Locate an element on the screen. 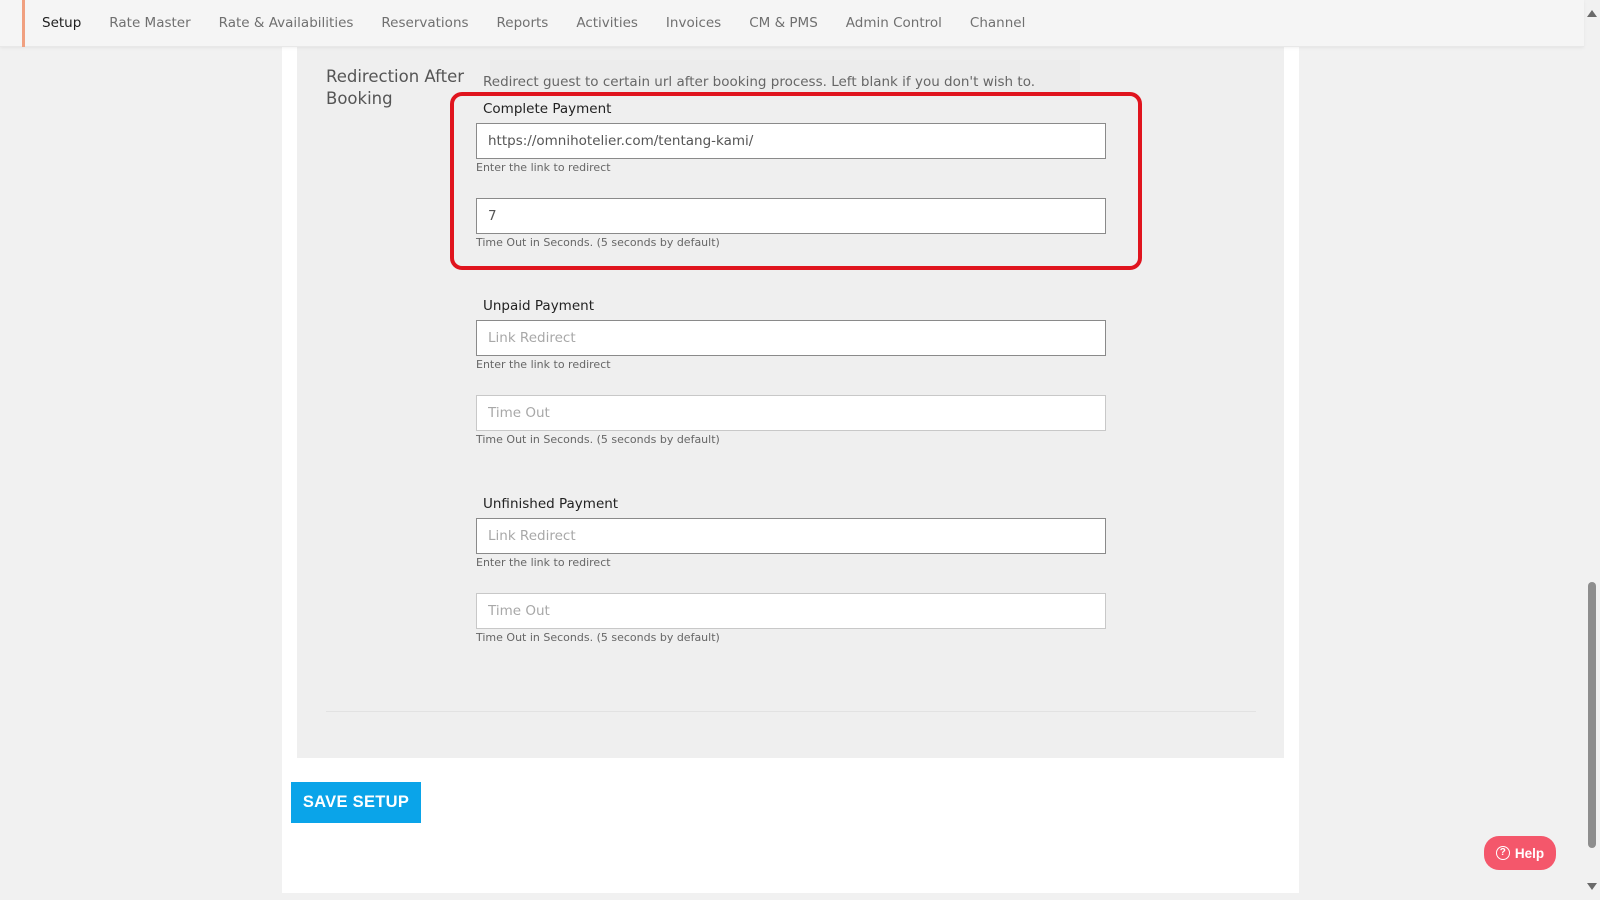 The image size is (1600, 900). scrollbar-thumb is located at coordinates (1592, 715).